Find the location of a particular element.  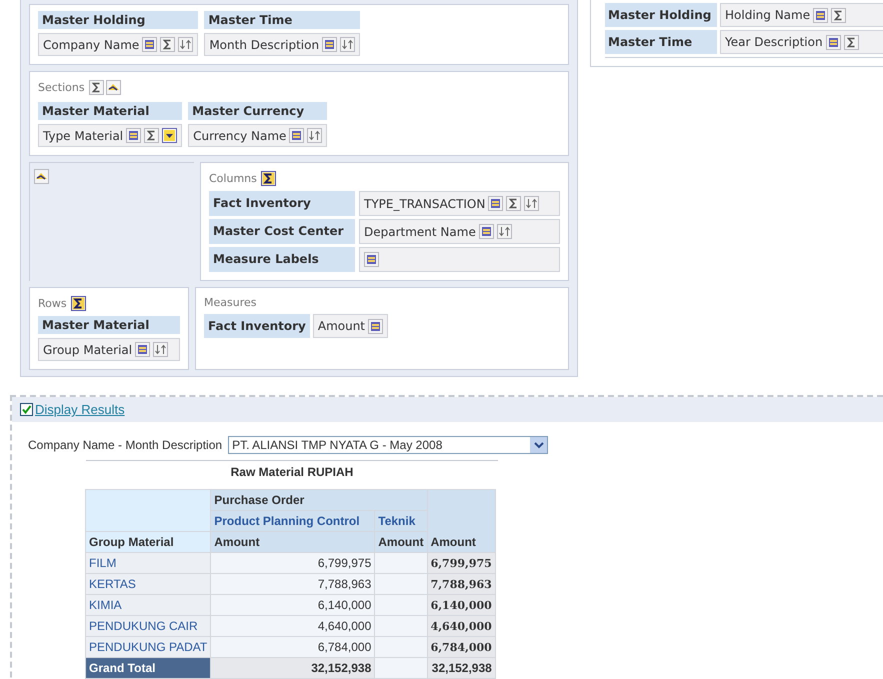

column-header: Teknik is located at coordinates (401, 521).